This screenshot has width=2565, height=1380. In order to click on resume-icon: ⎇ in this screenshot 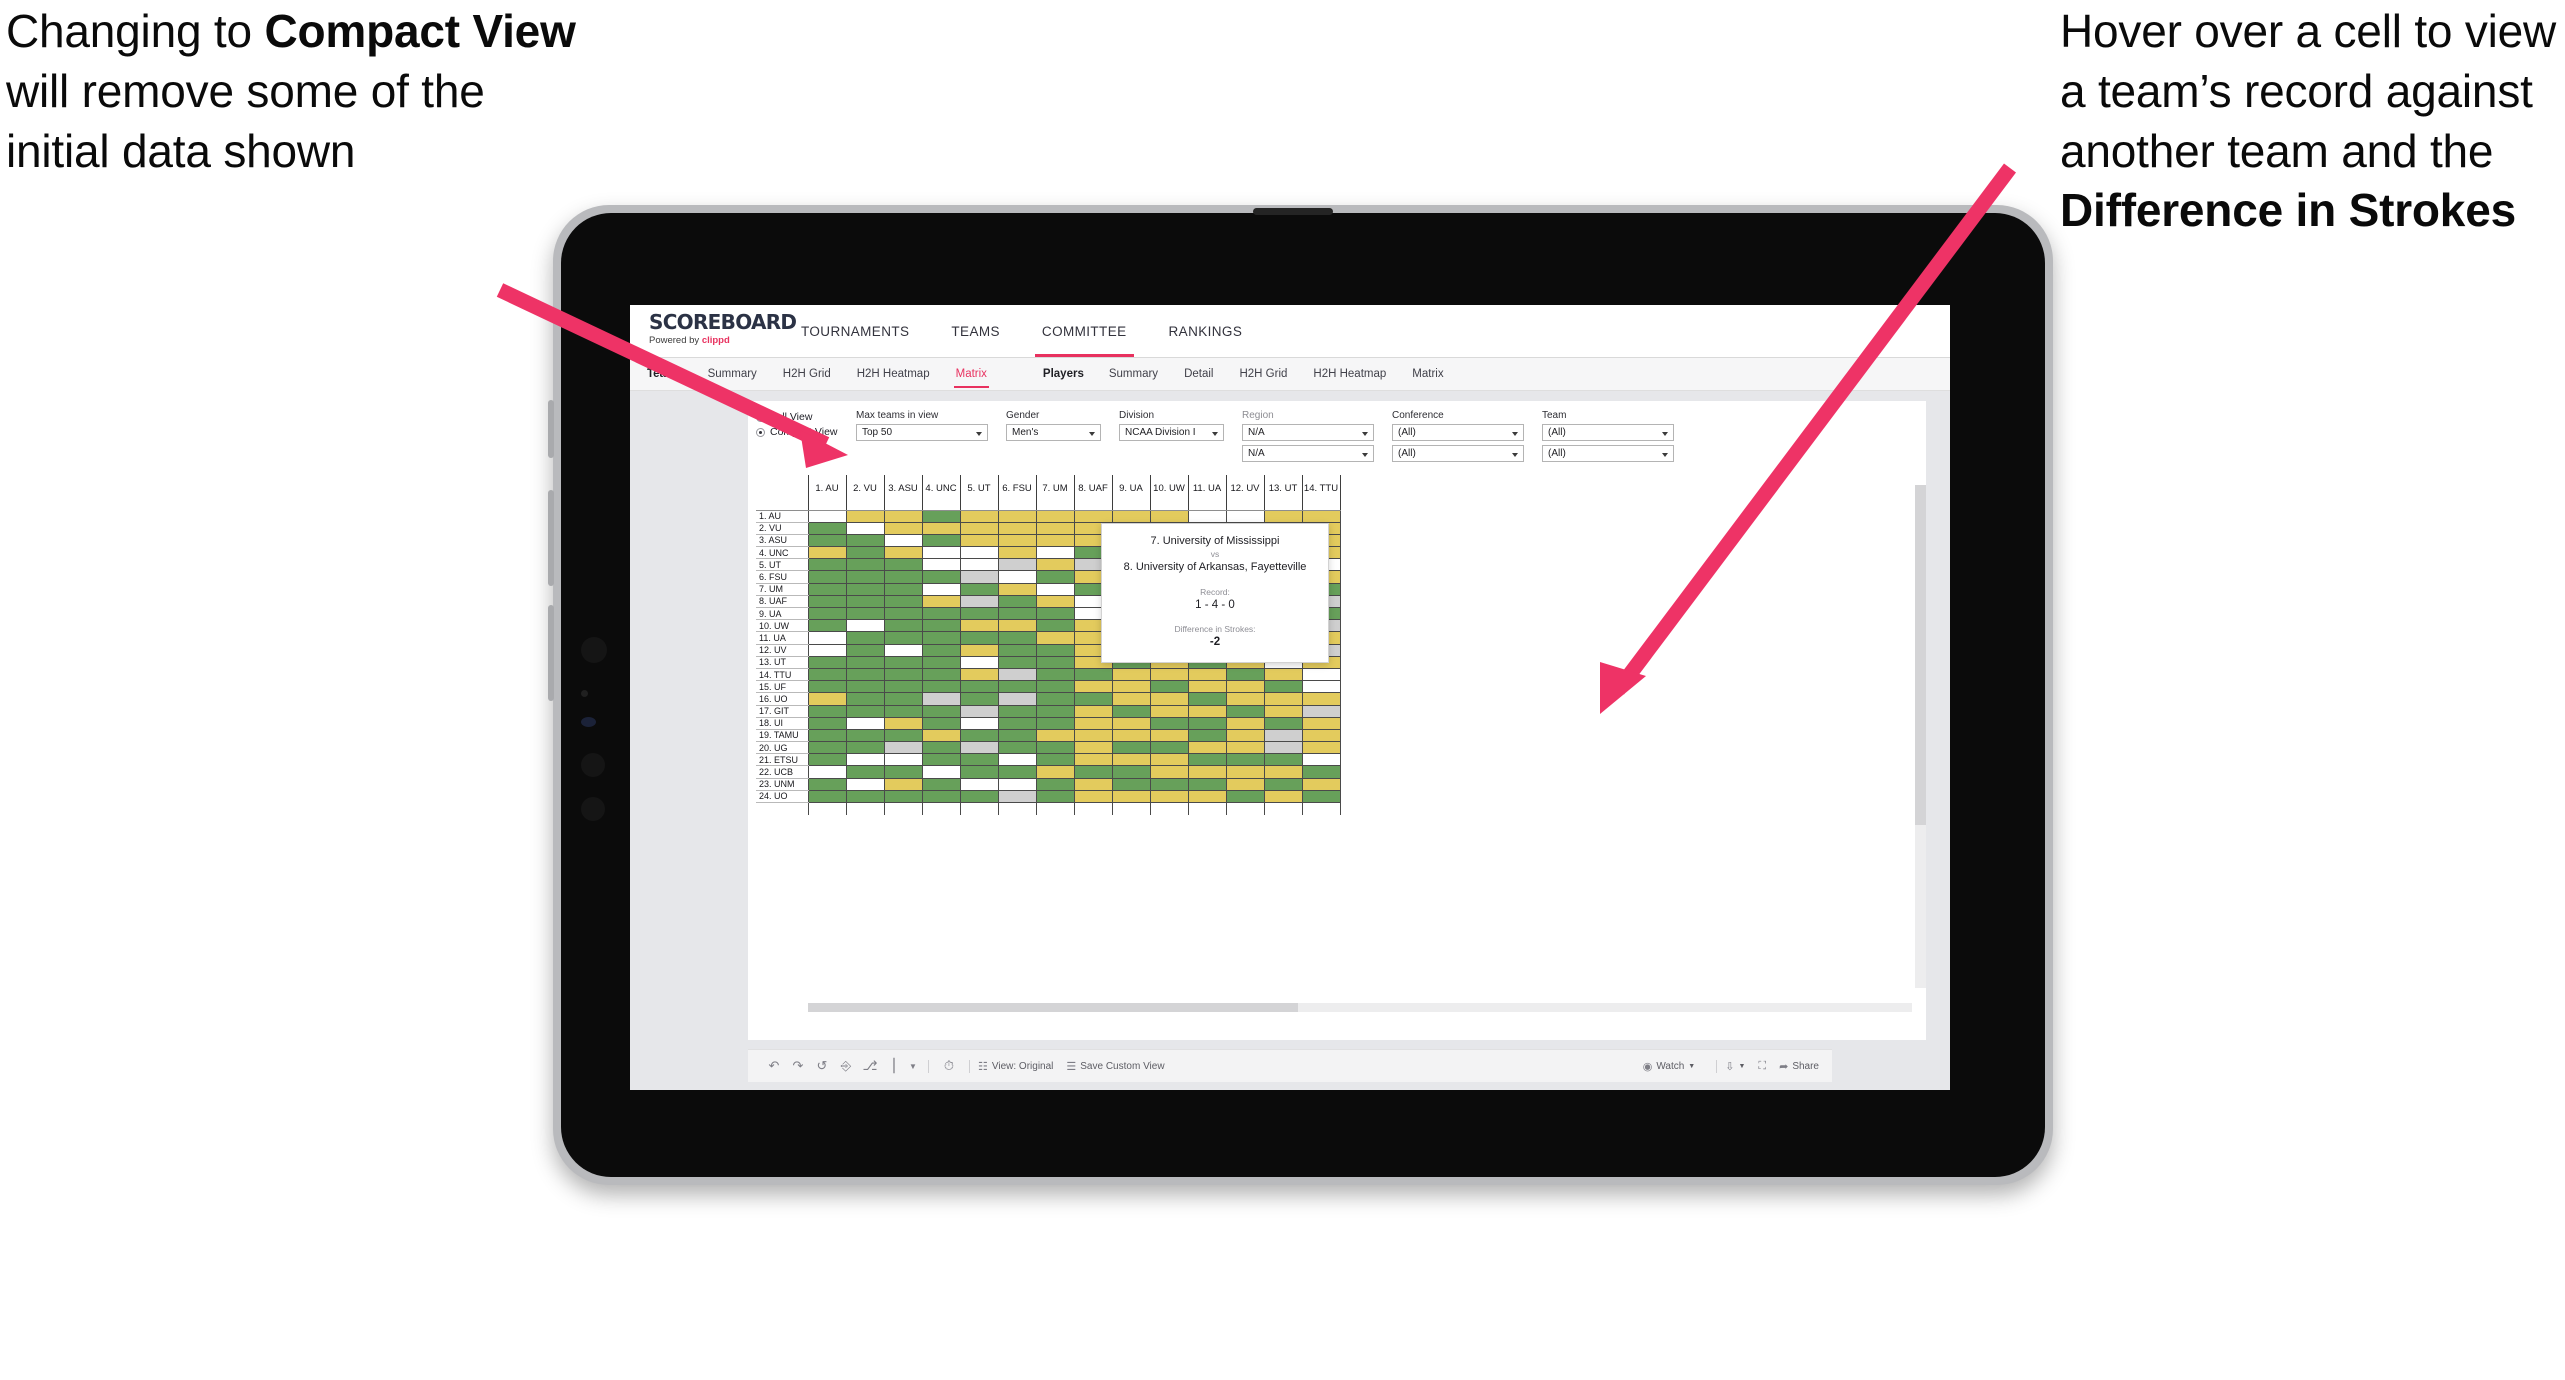, I will do `click(870, 1066)`.